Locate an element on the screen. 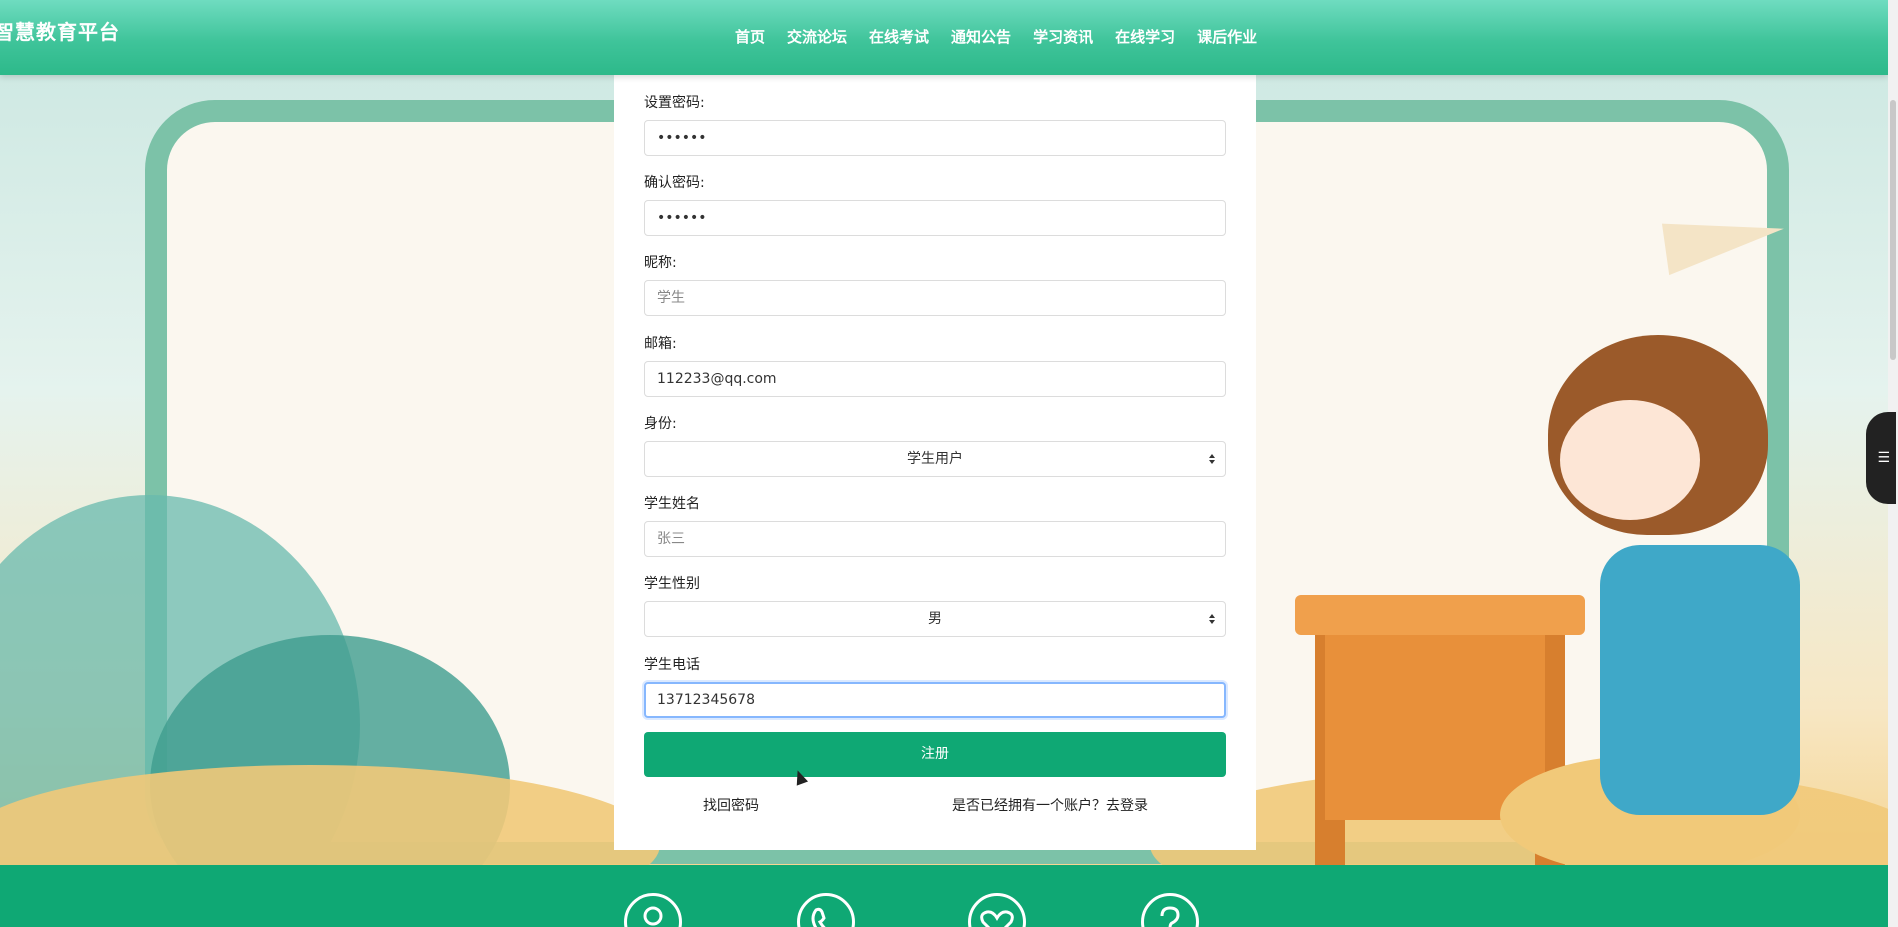 This screenshot has height=927, width=1898. scrollbar-thumb is located at coordinates (1893, 230).